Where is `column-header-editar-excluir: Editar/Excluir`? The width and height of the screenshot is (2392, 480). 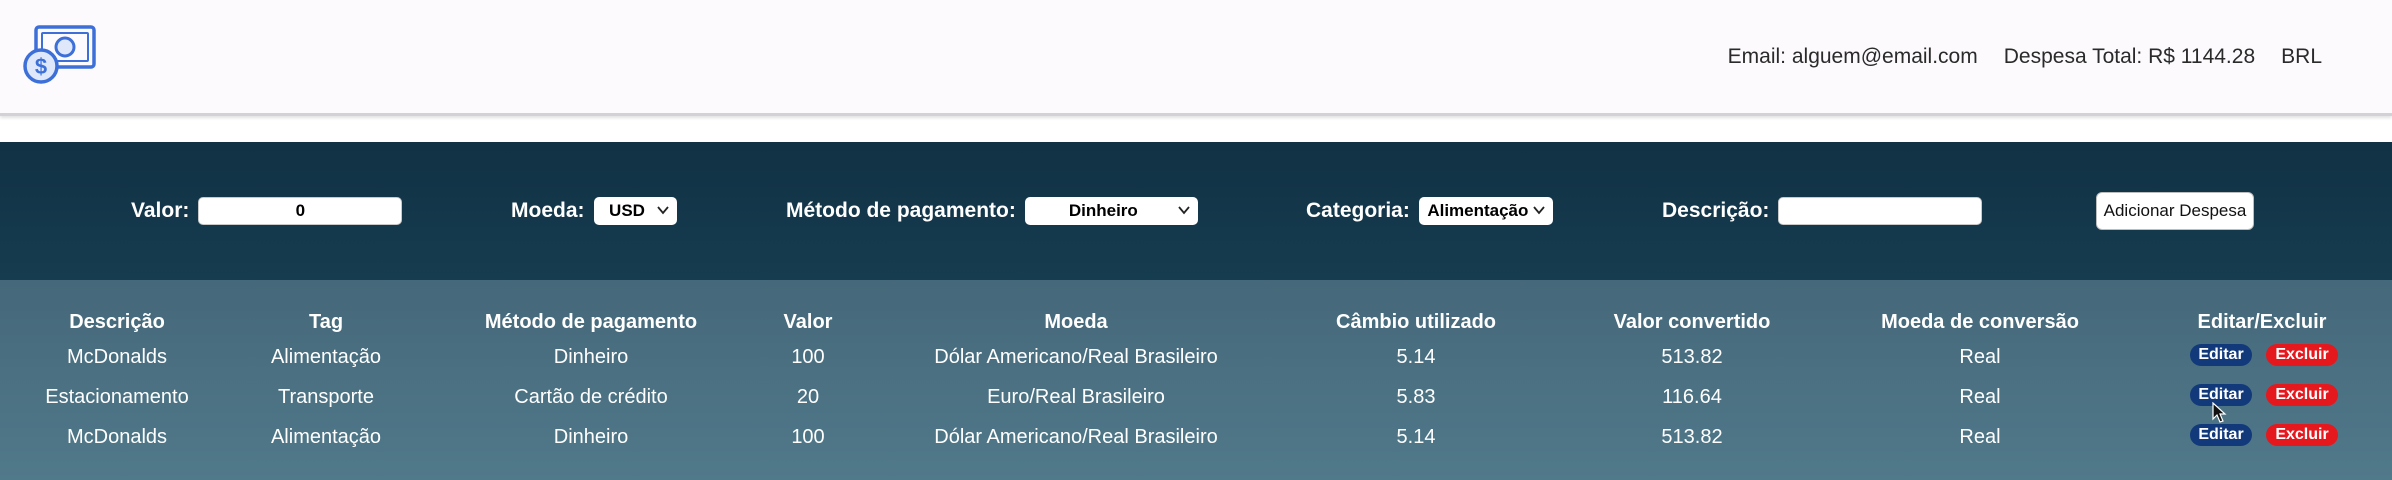
column-header-editar-excluir: Editar/Excluir is located at coordinates (2262, 322).